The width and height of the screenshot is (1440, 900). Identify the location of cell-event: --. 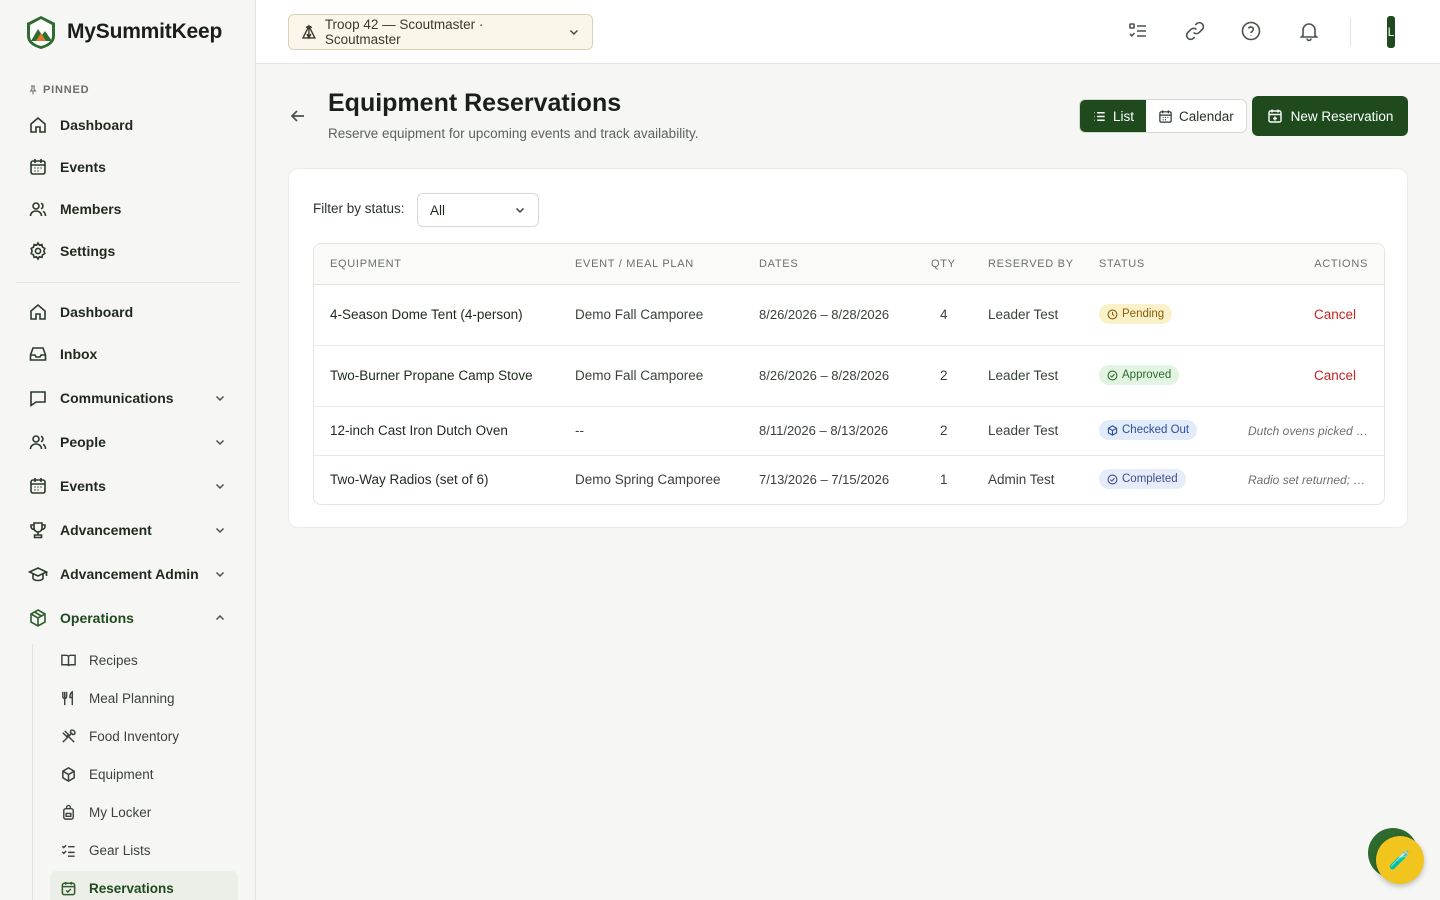
(579, 430).